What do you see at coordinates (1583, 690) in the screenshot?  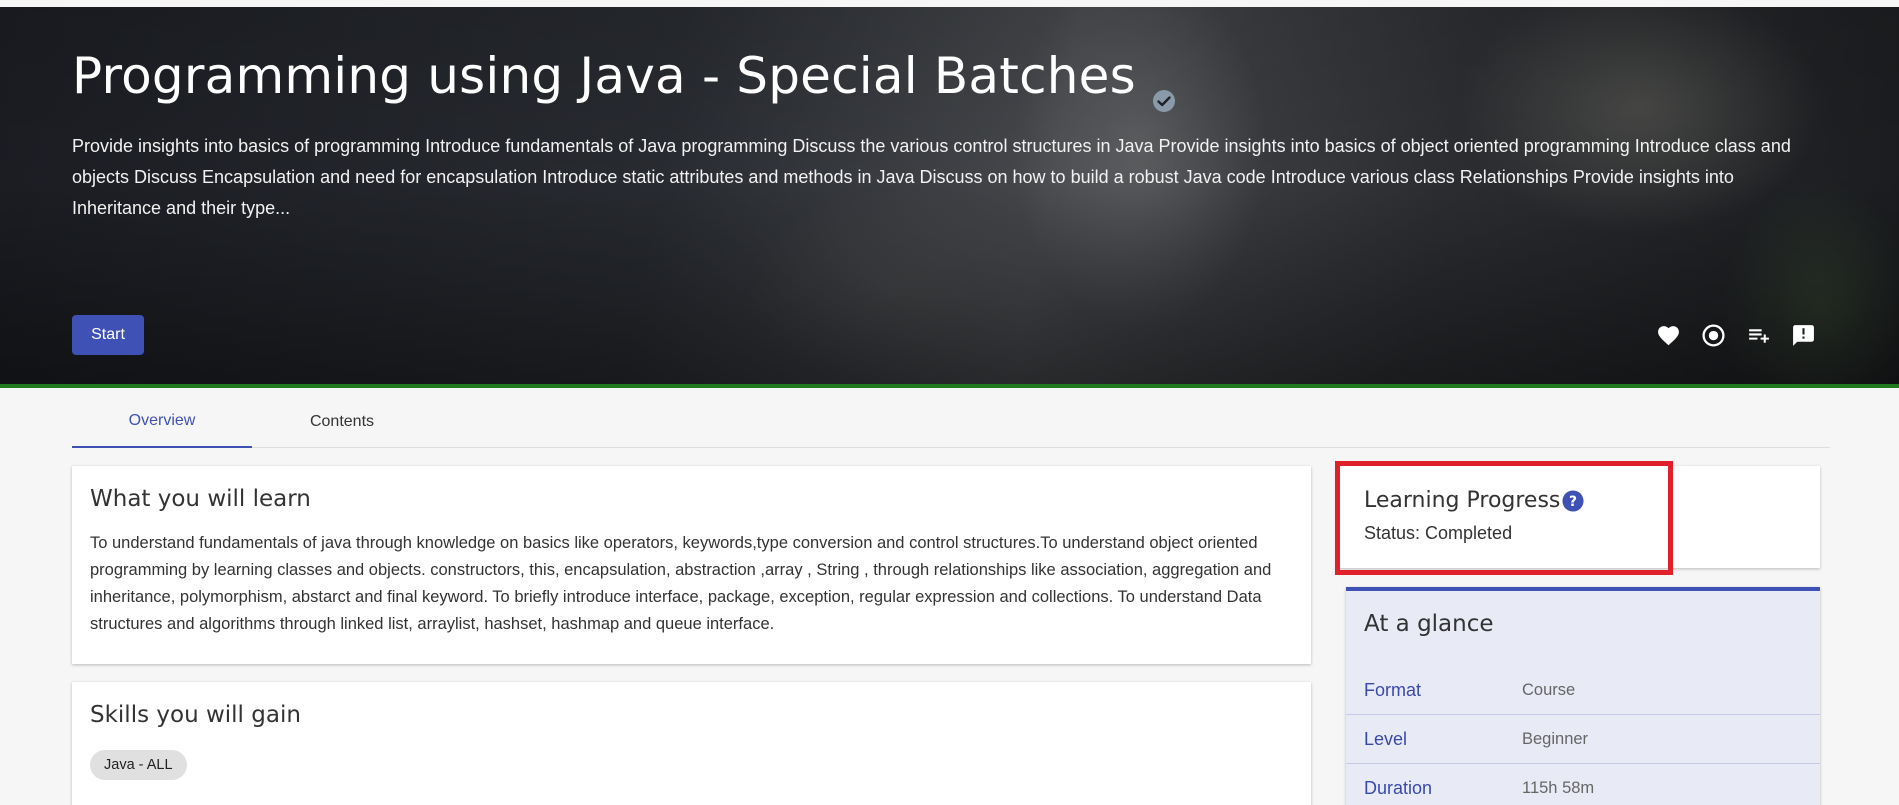 I see `glance-row-format: Format Course` at bounding box center [1583, 690].